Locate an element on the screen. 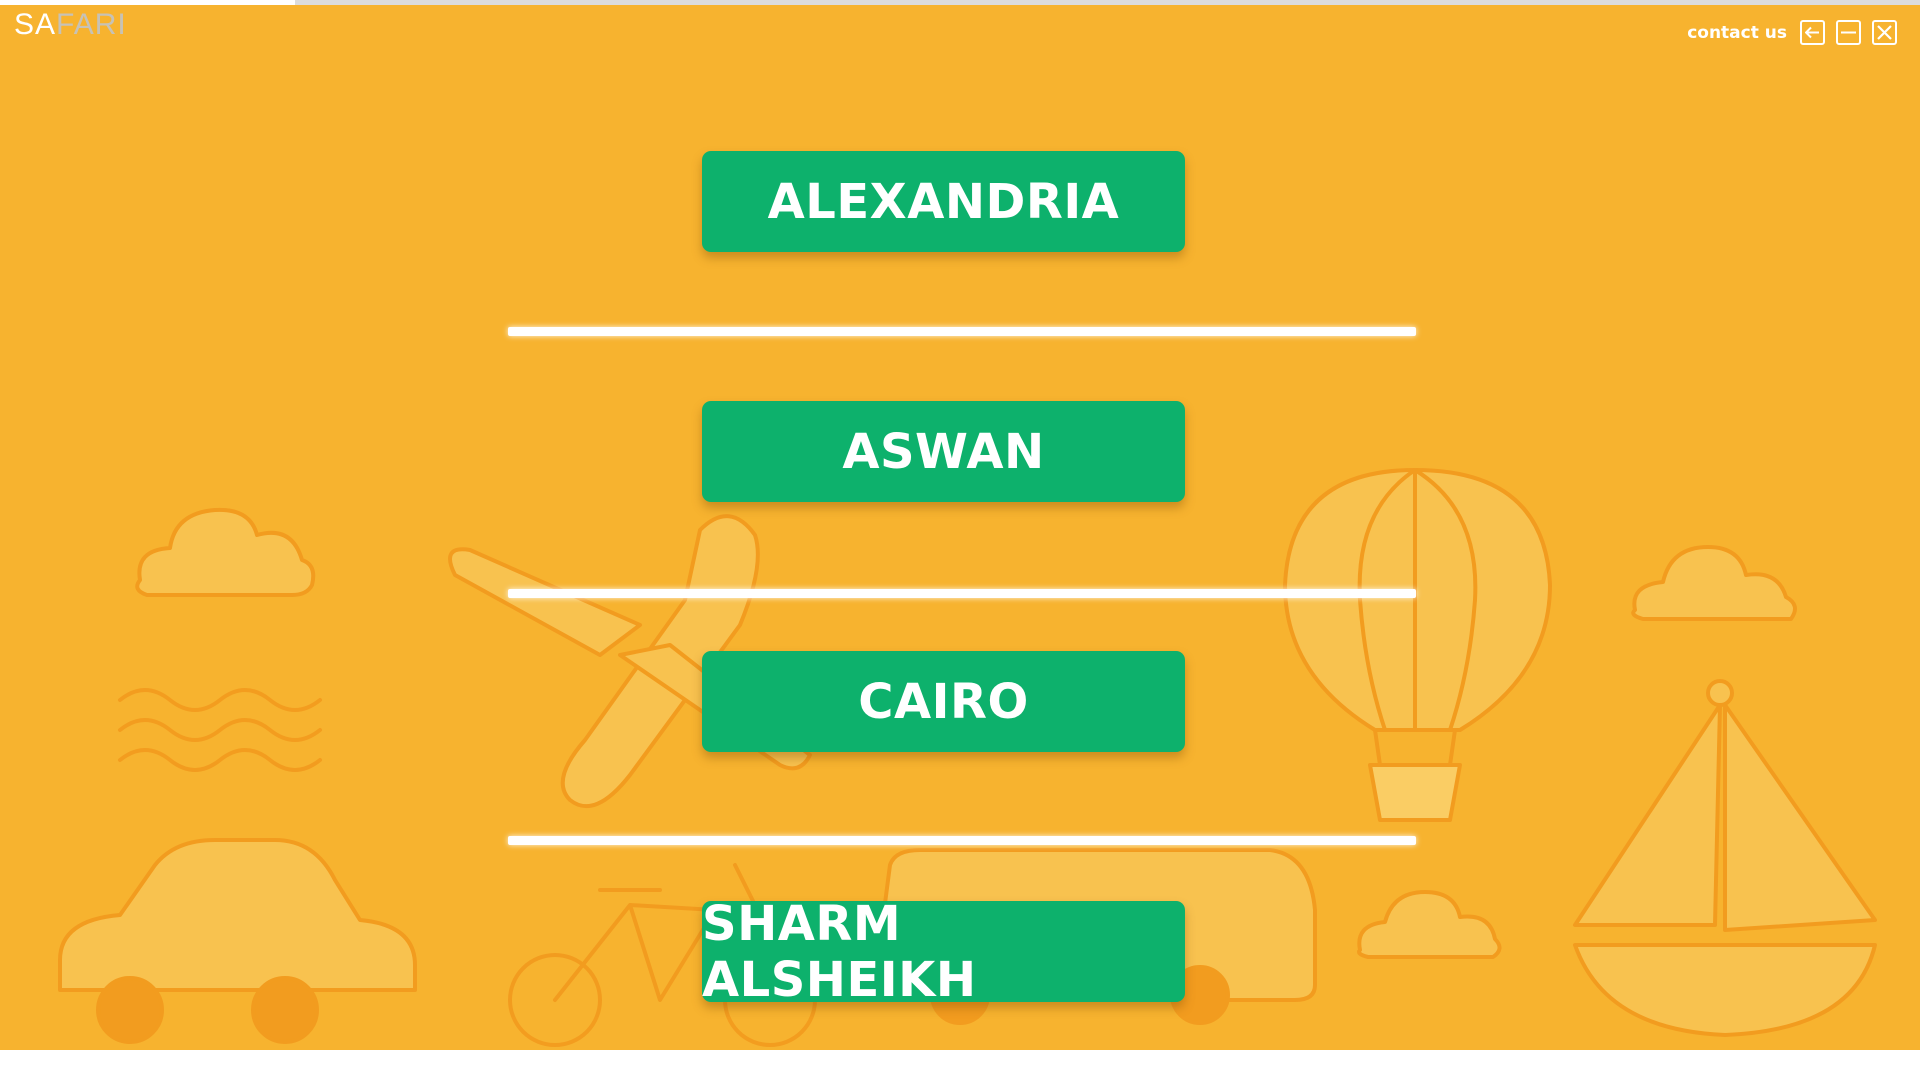  back-button is located at coordinates (1812, 32).